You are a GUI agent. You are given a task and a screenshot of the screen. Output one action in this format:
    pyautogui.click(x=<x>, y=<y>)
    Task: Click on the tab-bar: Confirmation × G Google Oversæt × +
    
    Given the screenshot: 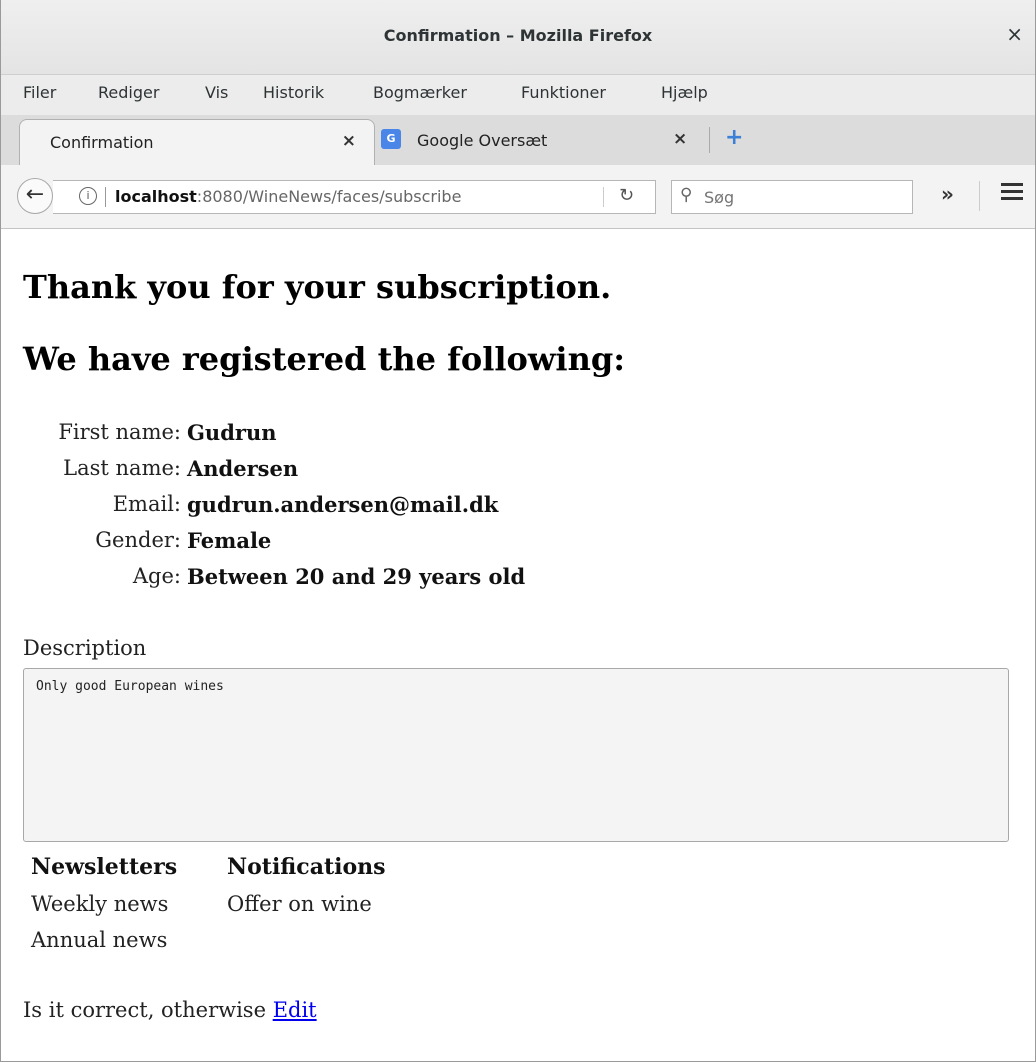 What is the action you would take?
    pyautogui.click(x=518, y=140)
    